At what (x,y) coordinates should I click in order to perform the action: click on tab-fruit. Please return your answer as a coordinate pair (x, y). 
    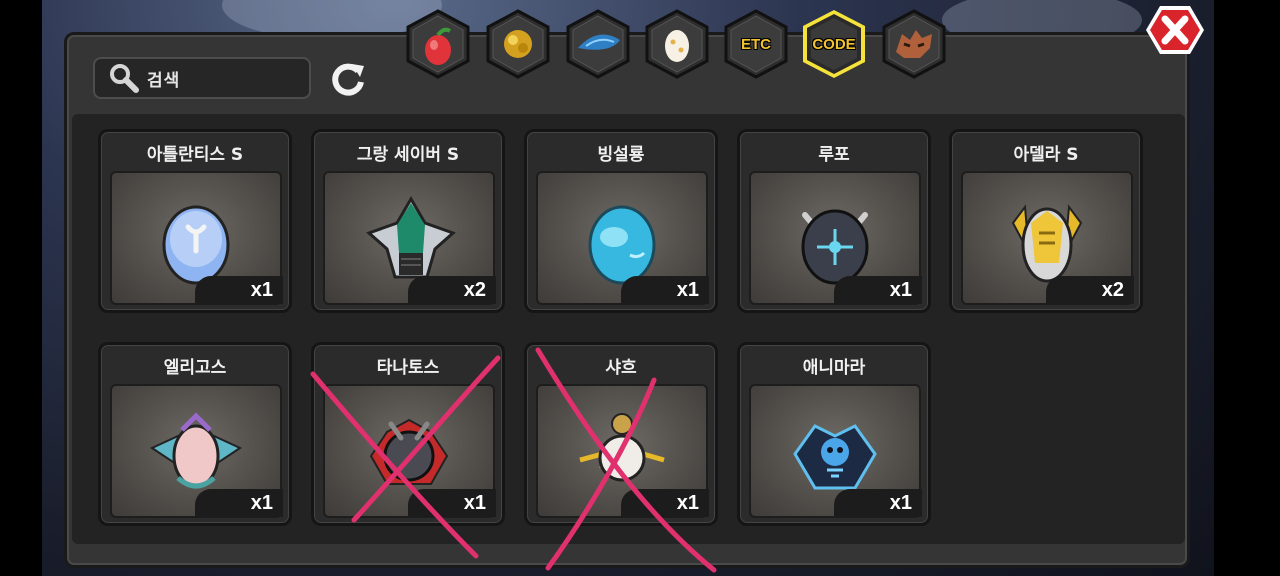
    Looking at the image, I should click on (438, 44).